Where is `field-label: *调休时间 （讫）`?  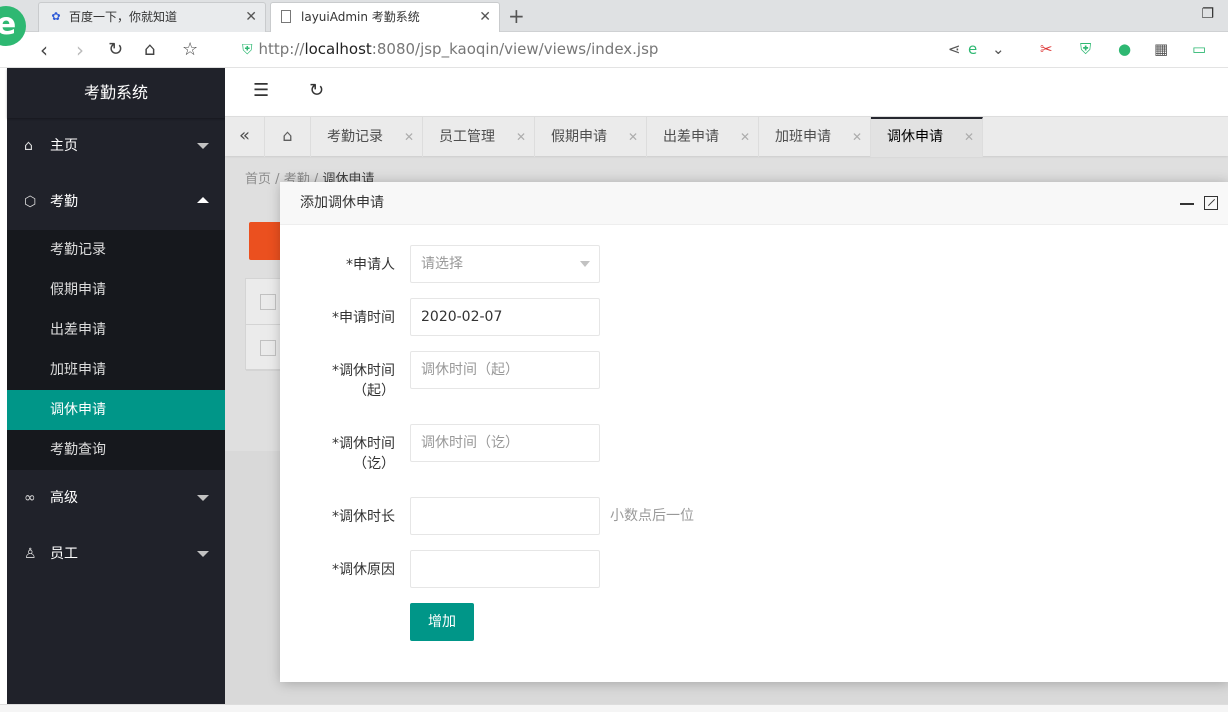
field-label: *调休时间 （讫） is located at coordinates (363, 454).